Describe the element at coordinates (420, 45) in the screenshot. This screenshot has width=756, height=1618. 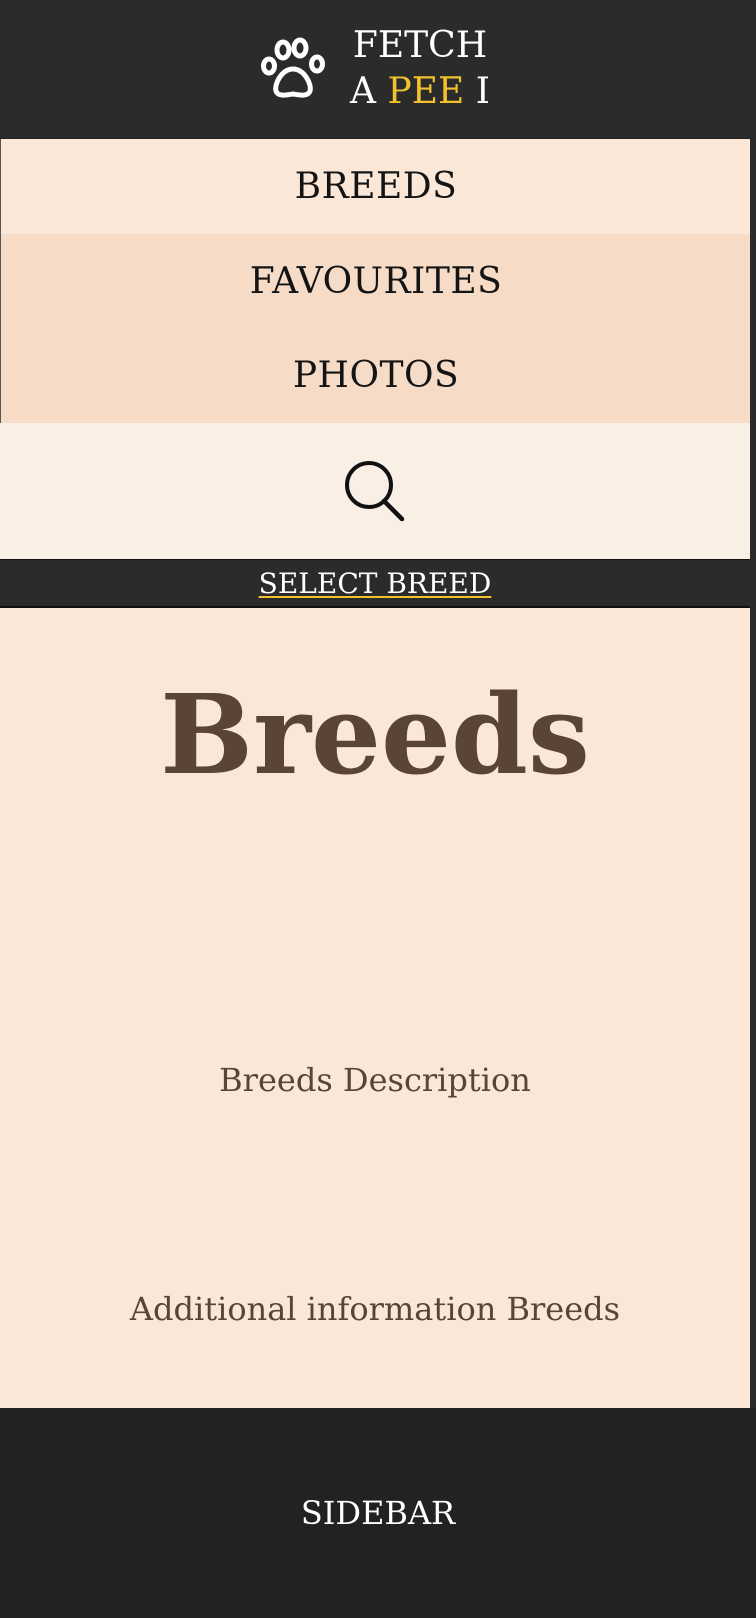
I see `brand-line-1: FETCH` at that location.